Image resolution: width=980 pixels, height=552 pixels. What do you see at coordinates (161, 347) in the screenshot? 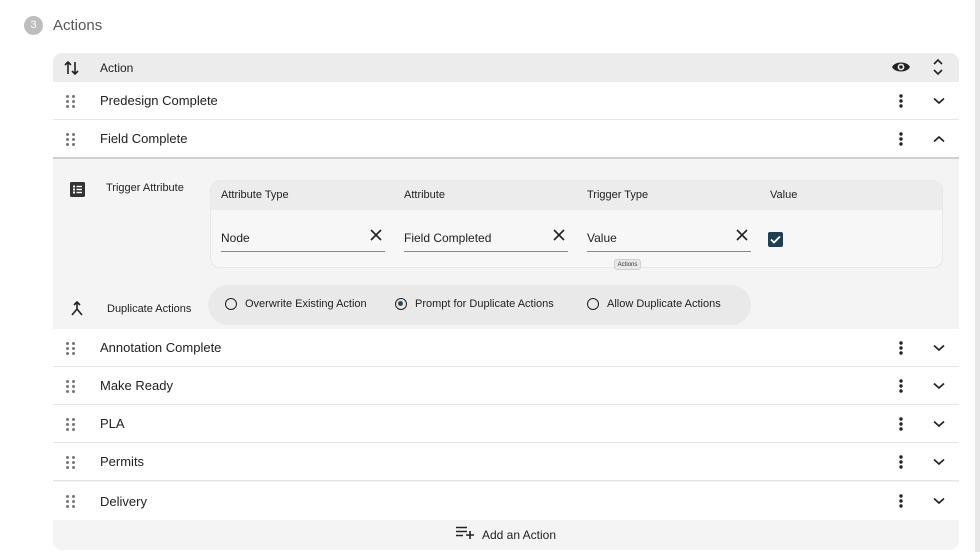
I see `action-name: Annotation Complete` at bounding box center [161, 347].